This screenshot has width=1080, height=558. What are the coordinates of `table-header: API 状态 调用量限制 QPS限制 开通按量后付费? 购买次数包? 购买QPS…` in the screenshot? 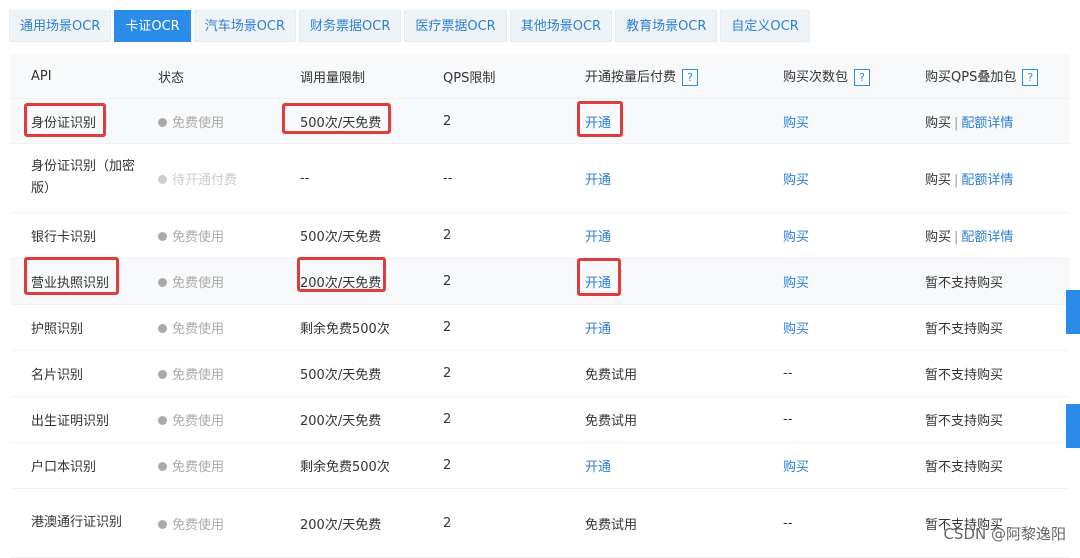 It's located at (540, 76).